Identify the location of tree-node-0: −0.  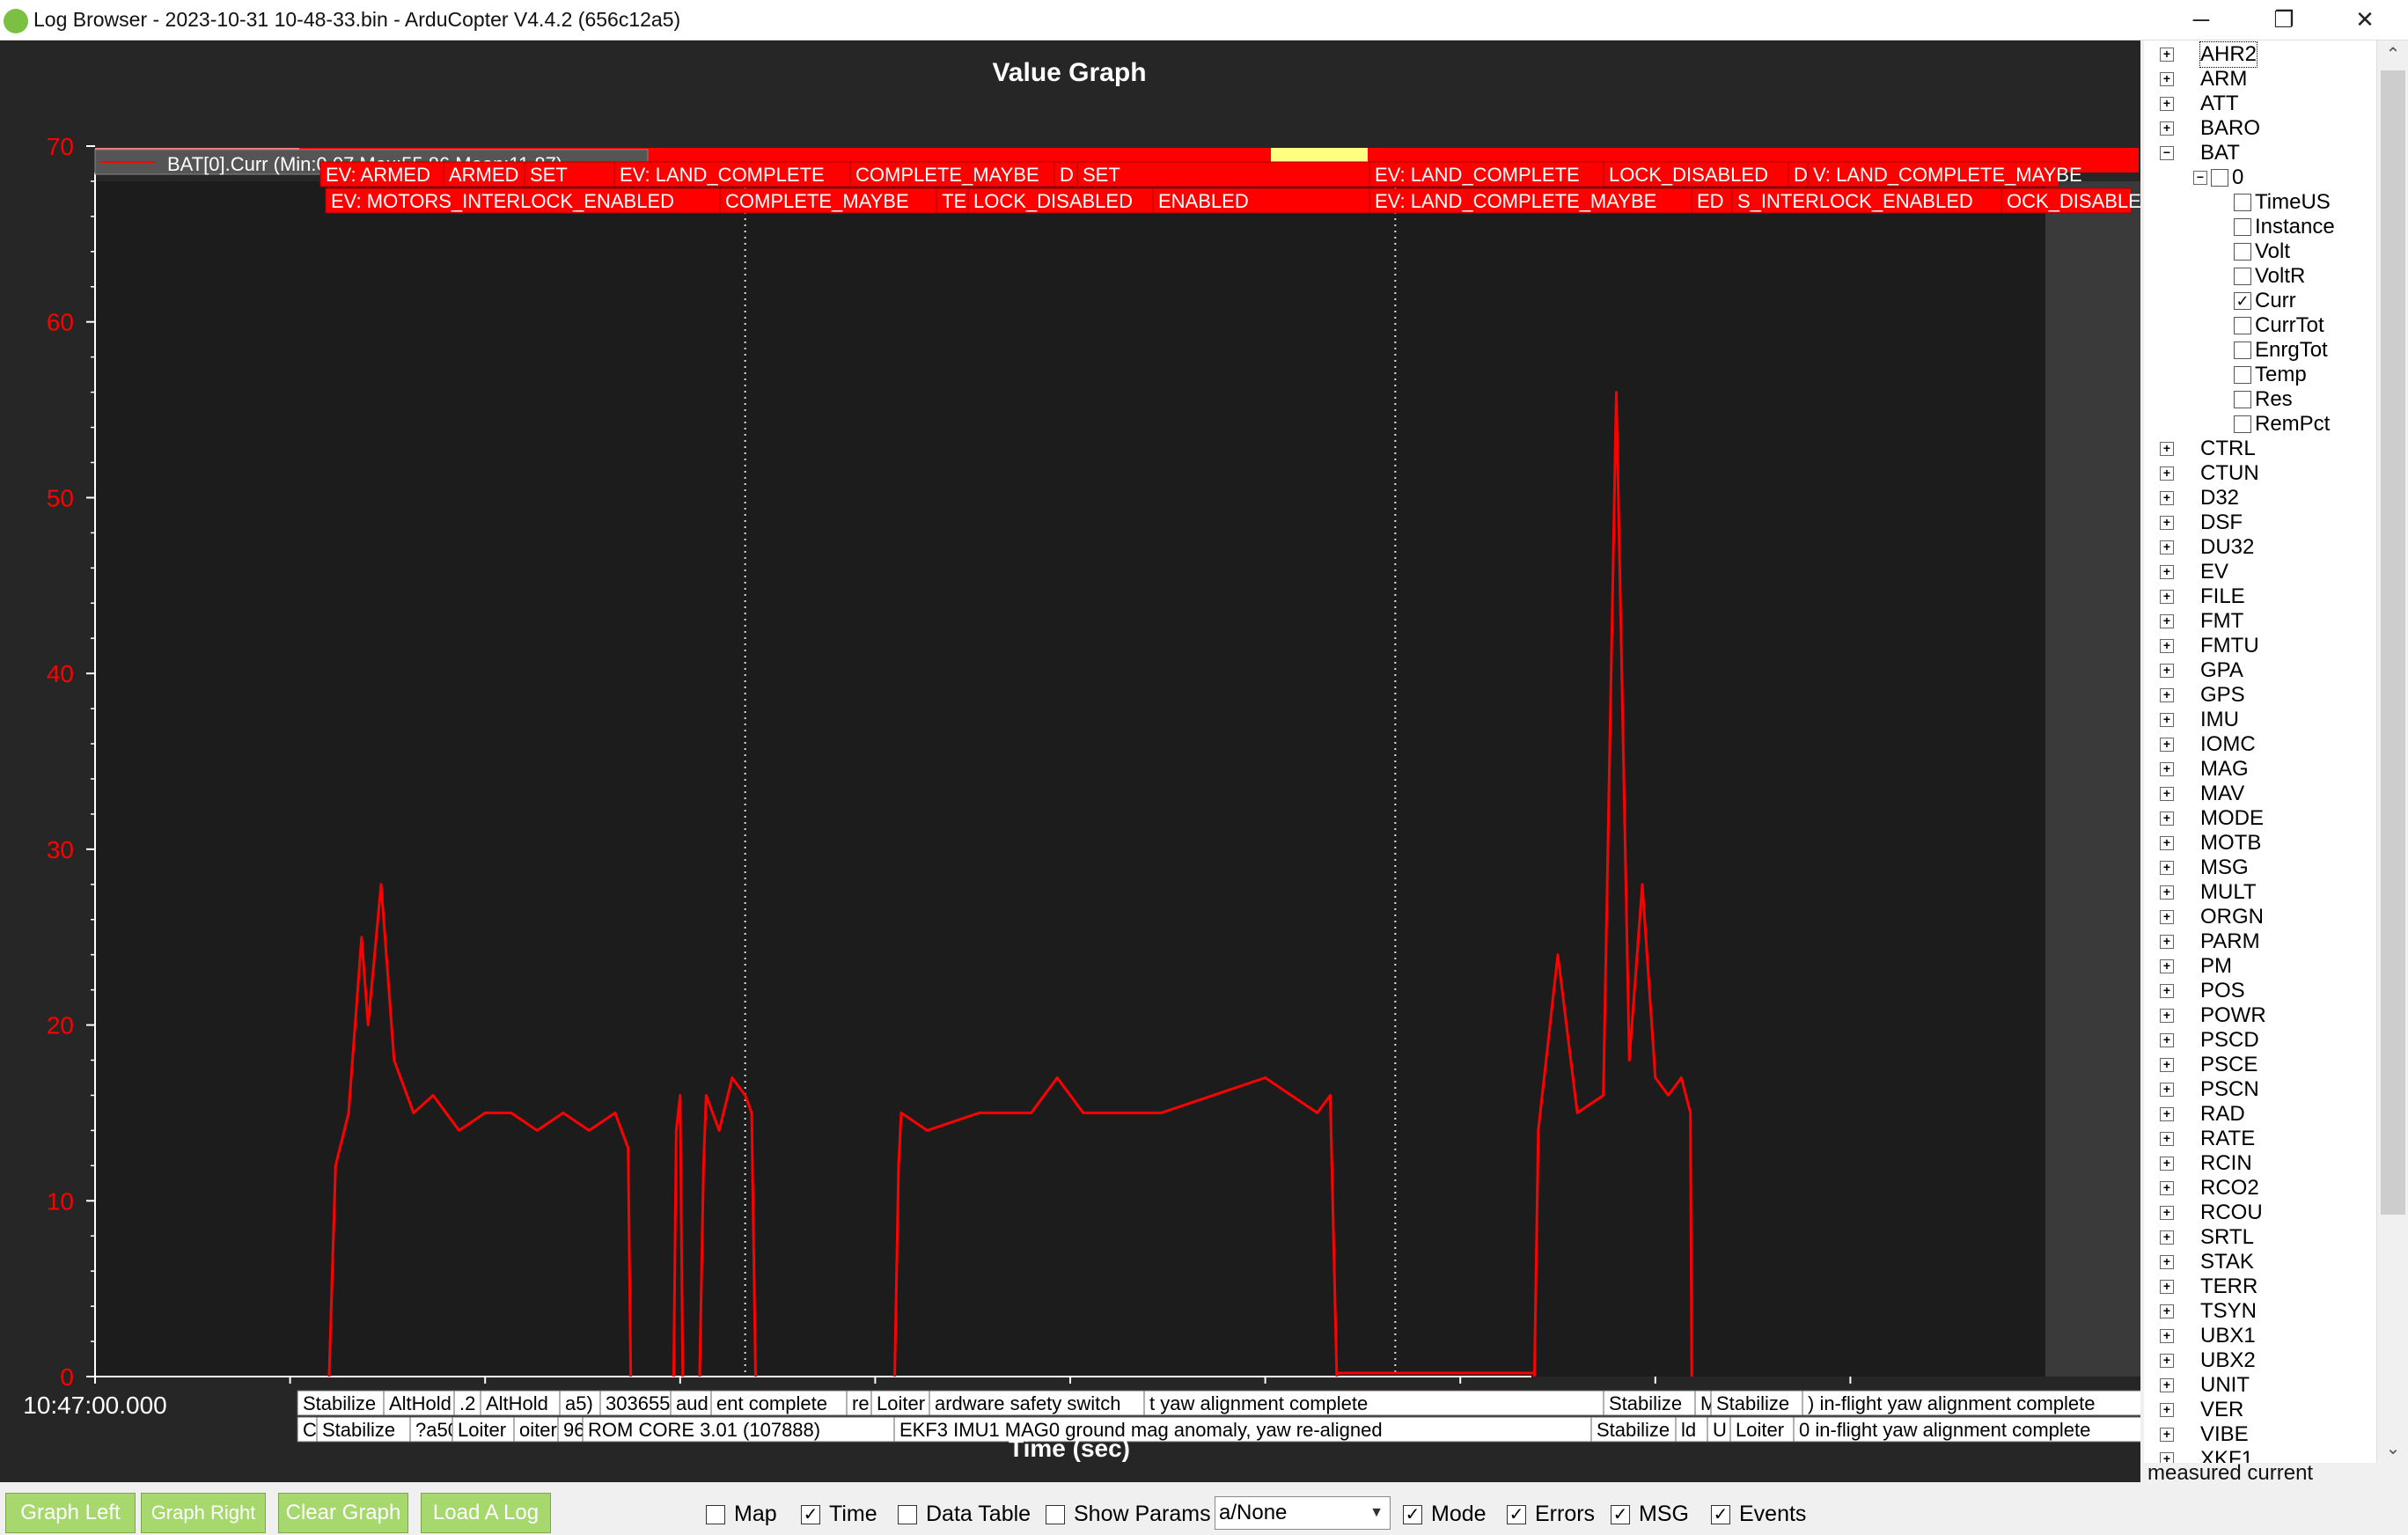
(2218, 177).